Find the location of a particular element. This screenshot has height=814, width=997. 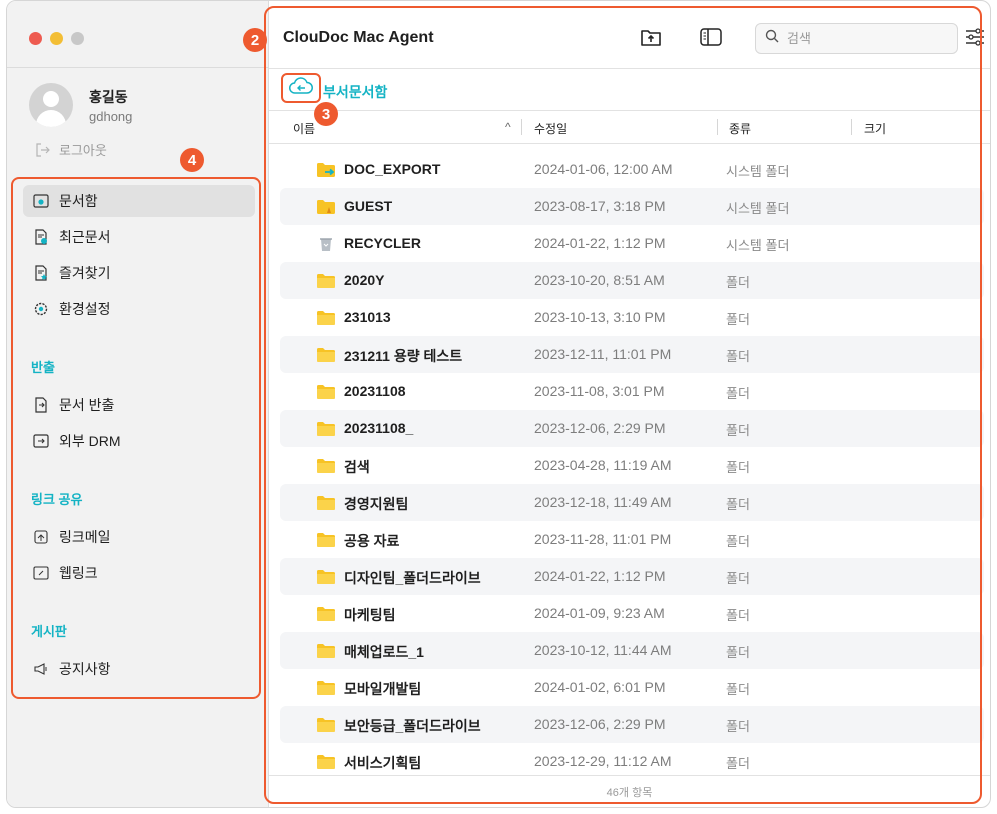

sidebar-item-link-mail: 링크메일 is located at coordinates (139, 537).